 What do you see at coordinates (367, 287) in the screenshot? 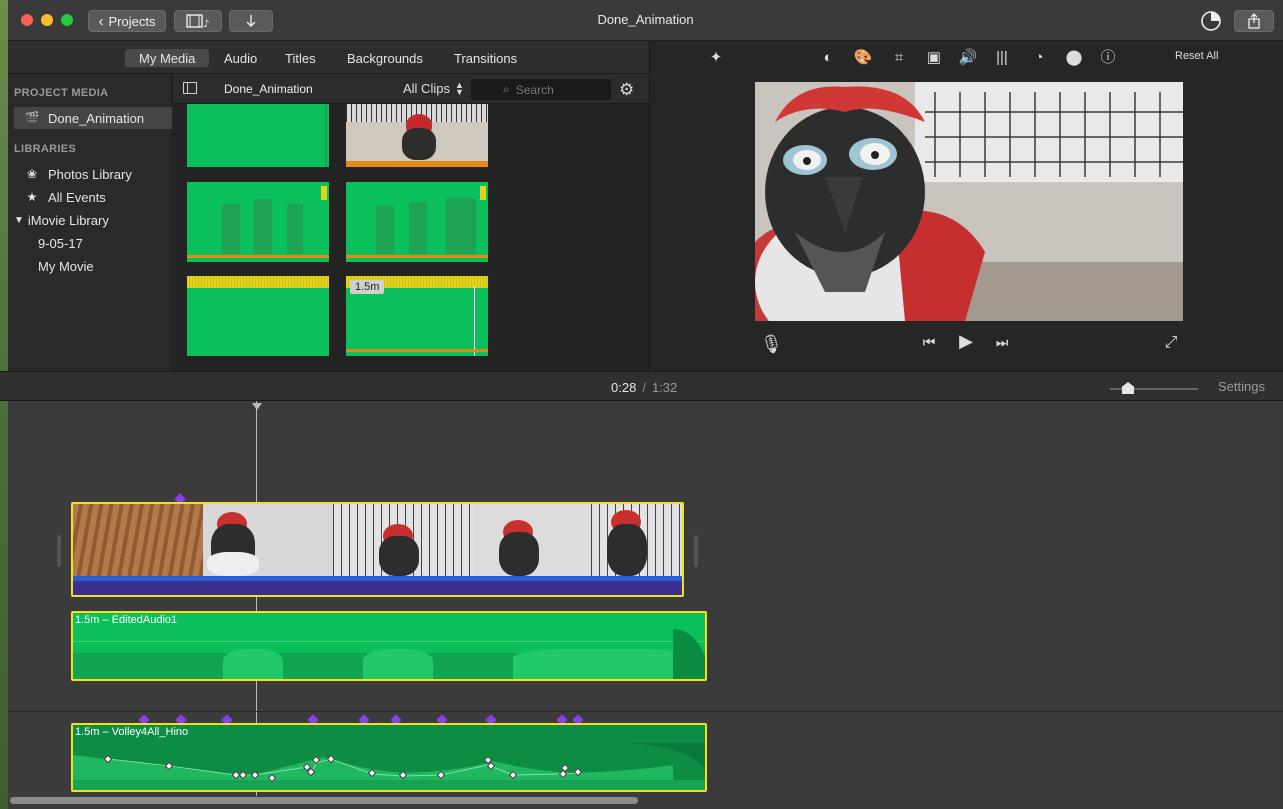
I see `duration-badge: 1.5m` at bounding box center [367, 287].